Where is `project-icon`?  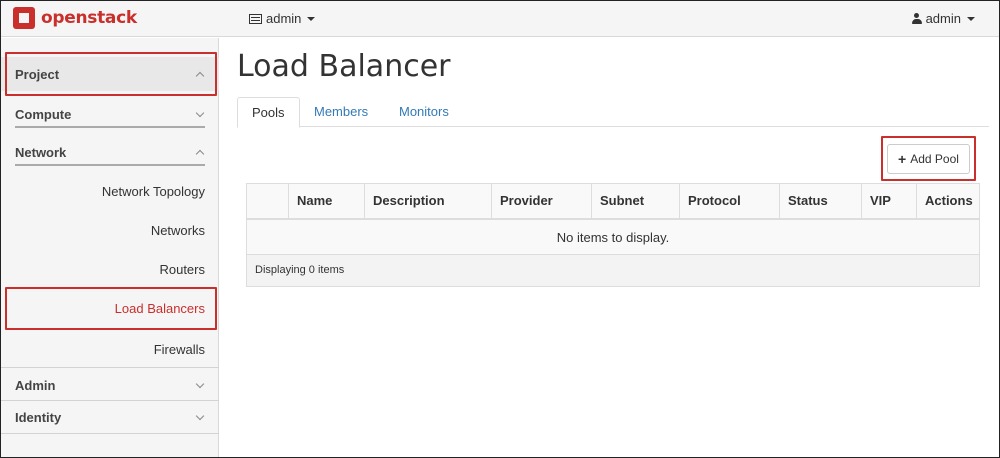
project-icon is located at coordinates (255, 18).